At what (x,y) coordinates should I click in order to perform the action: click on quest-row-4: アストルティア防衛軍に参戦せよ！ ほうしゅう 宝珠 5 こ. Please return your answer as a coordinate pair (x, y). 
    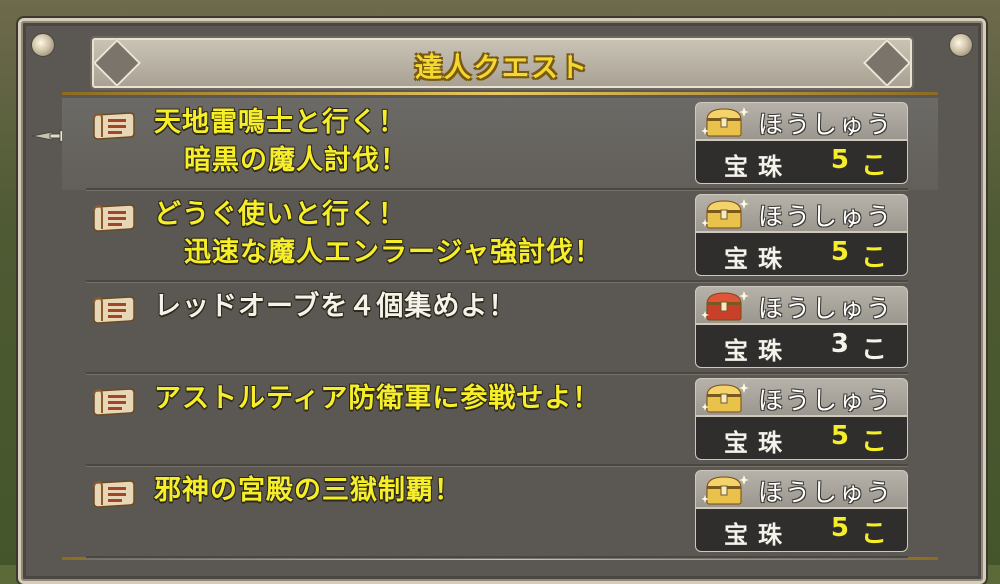
    Looking at the image, I should click on (500, 420).